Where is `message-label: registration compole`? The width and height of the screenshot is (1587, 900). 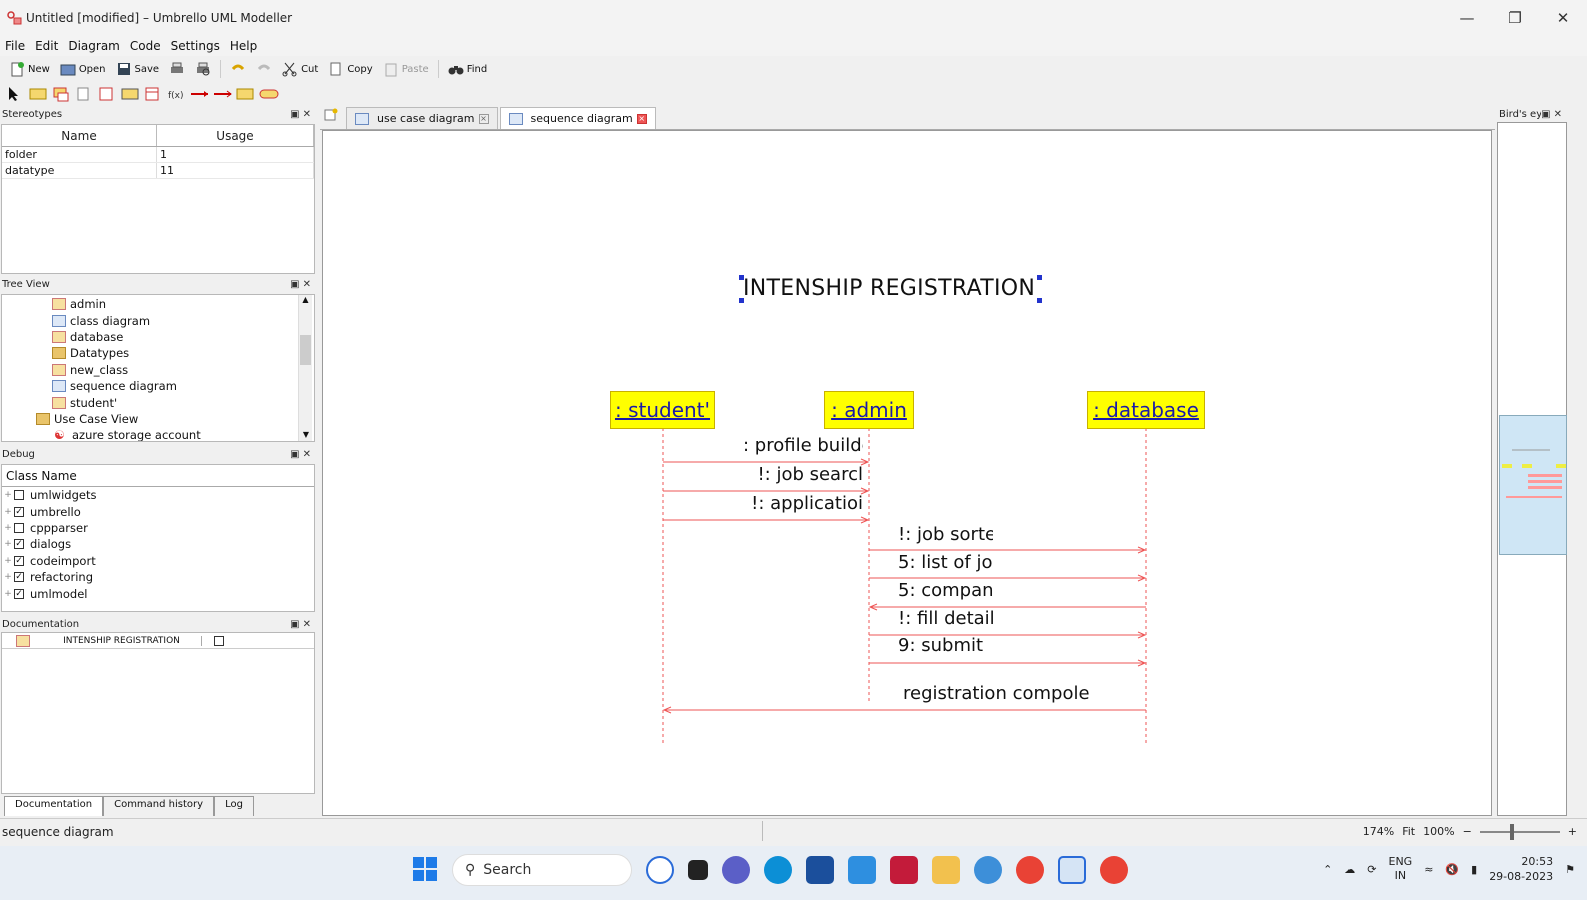
message-label: registration compole is located at coordinates (1003, 693).